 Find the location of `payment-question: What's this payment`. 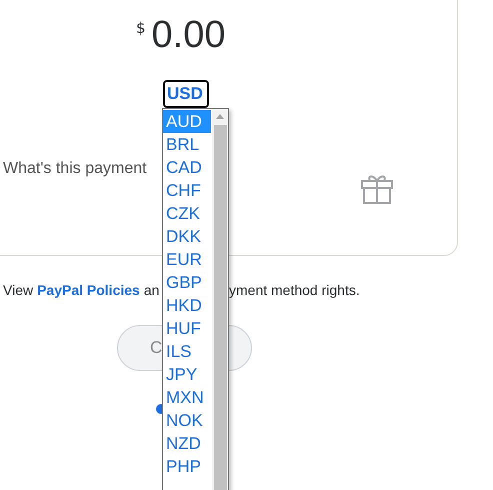

payment-question: What's this payment is located at coordinates (75, 169).